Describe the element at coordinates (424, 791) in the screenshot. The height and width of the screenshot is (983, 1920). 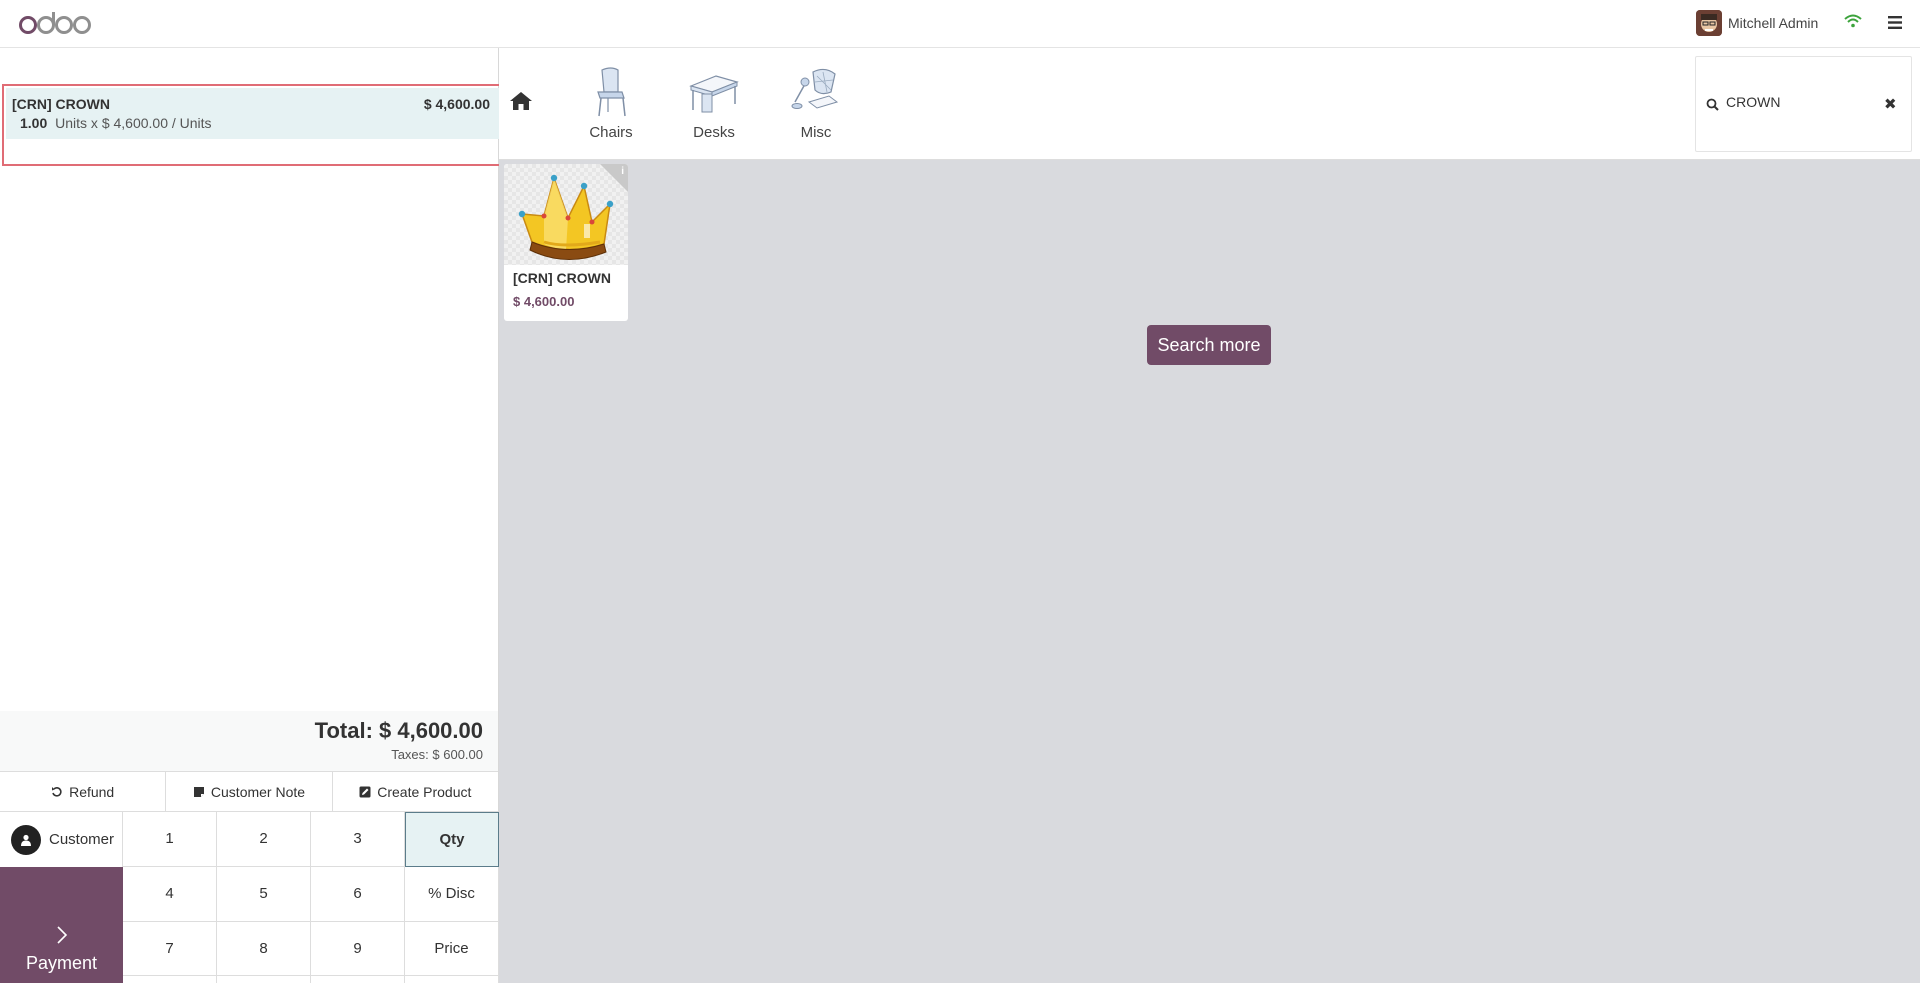
I see `create-product-label: Create Product` at that location.